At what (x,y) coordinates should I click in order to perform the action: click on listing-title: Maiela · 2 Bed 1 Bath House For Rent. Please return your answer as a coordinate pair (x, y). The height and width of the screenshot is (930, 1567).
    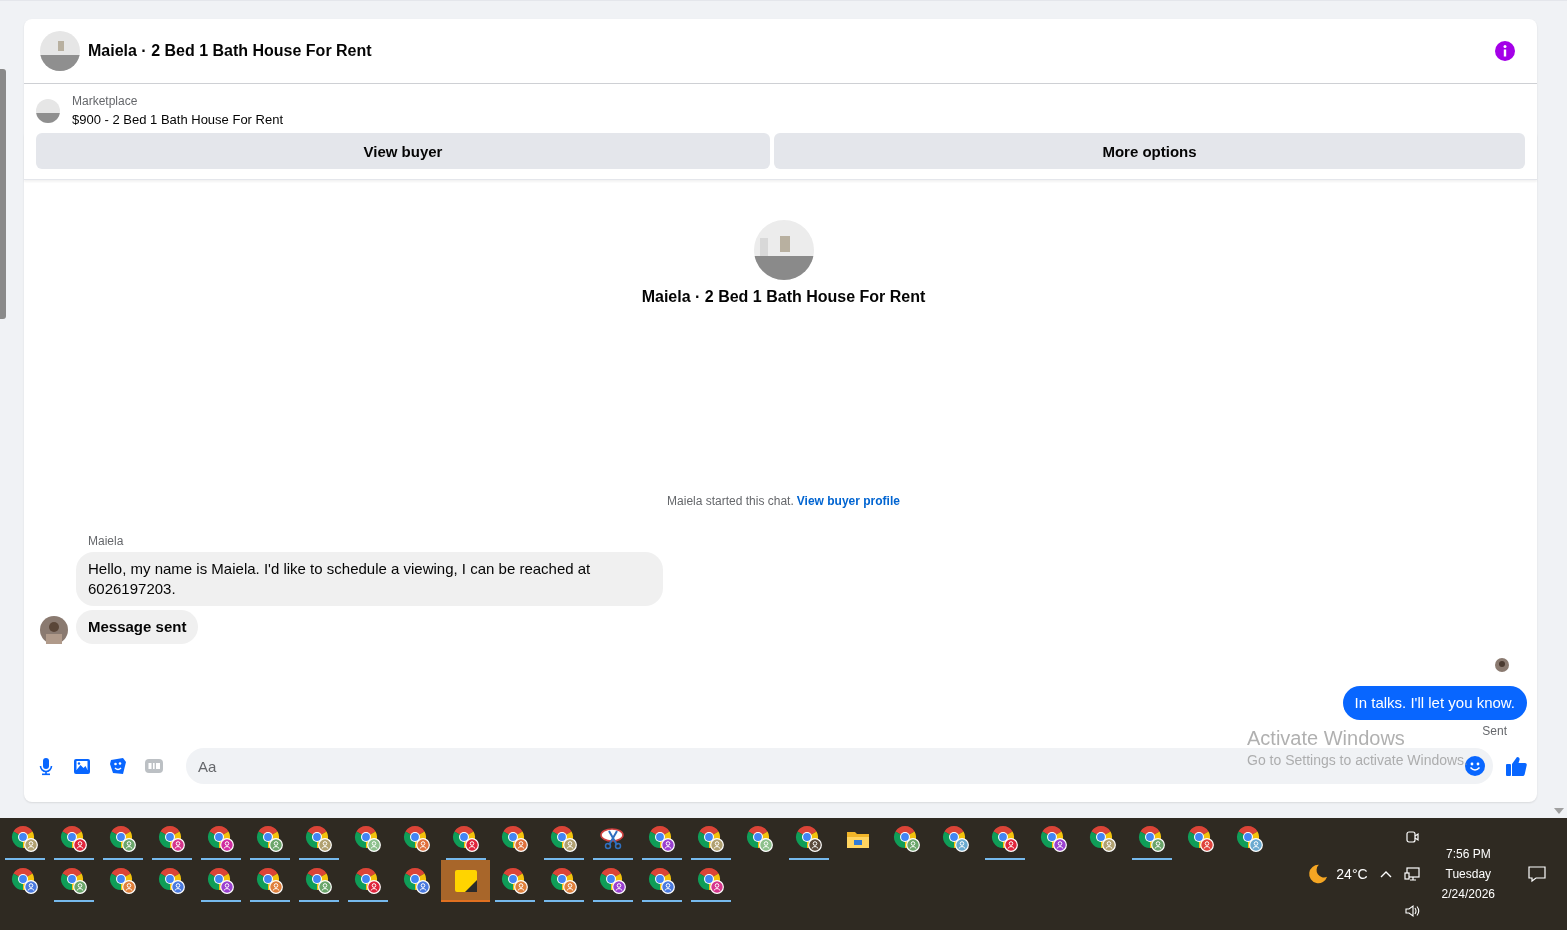
    Looking at the image, I should click on (783, 297).